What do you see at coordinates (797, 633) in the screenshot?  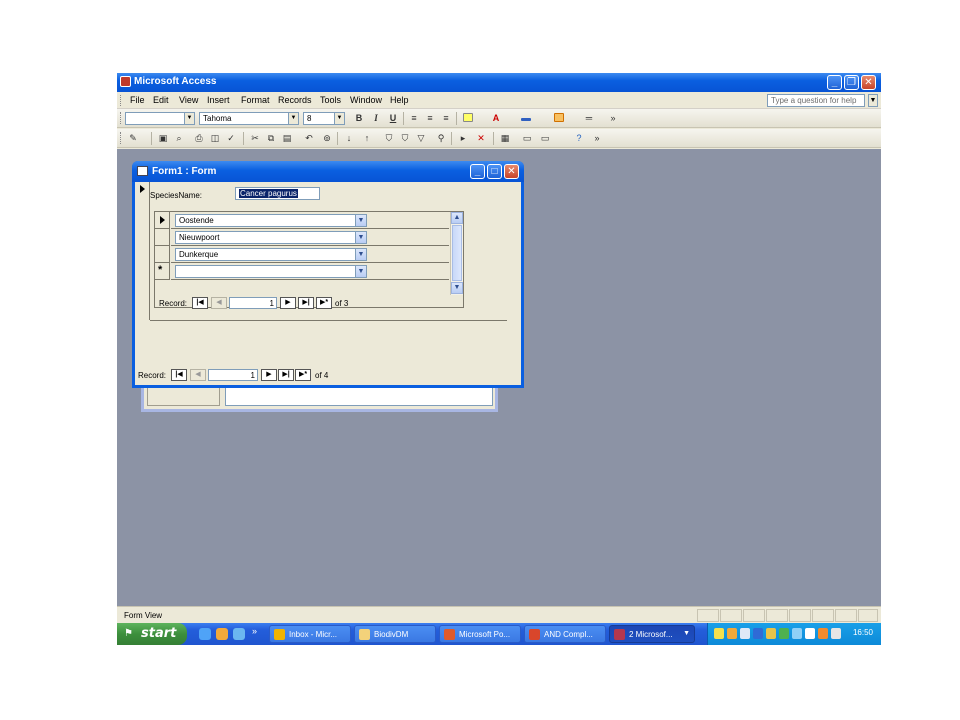 I see `tray-connection-icon` at bounding box center [797, 633].